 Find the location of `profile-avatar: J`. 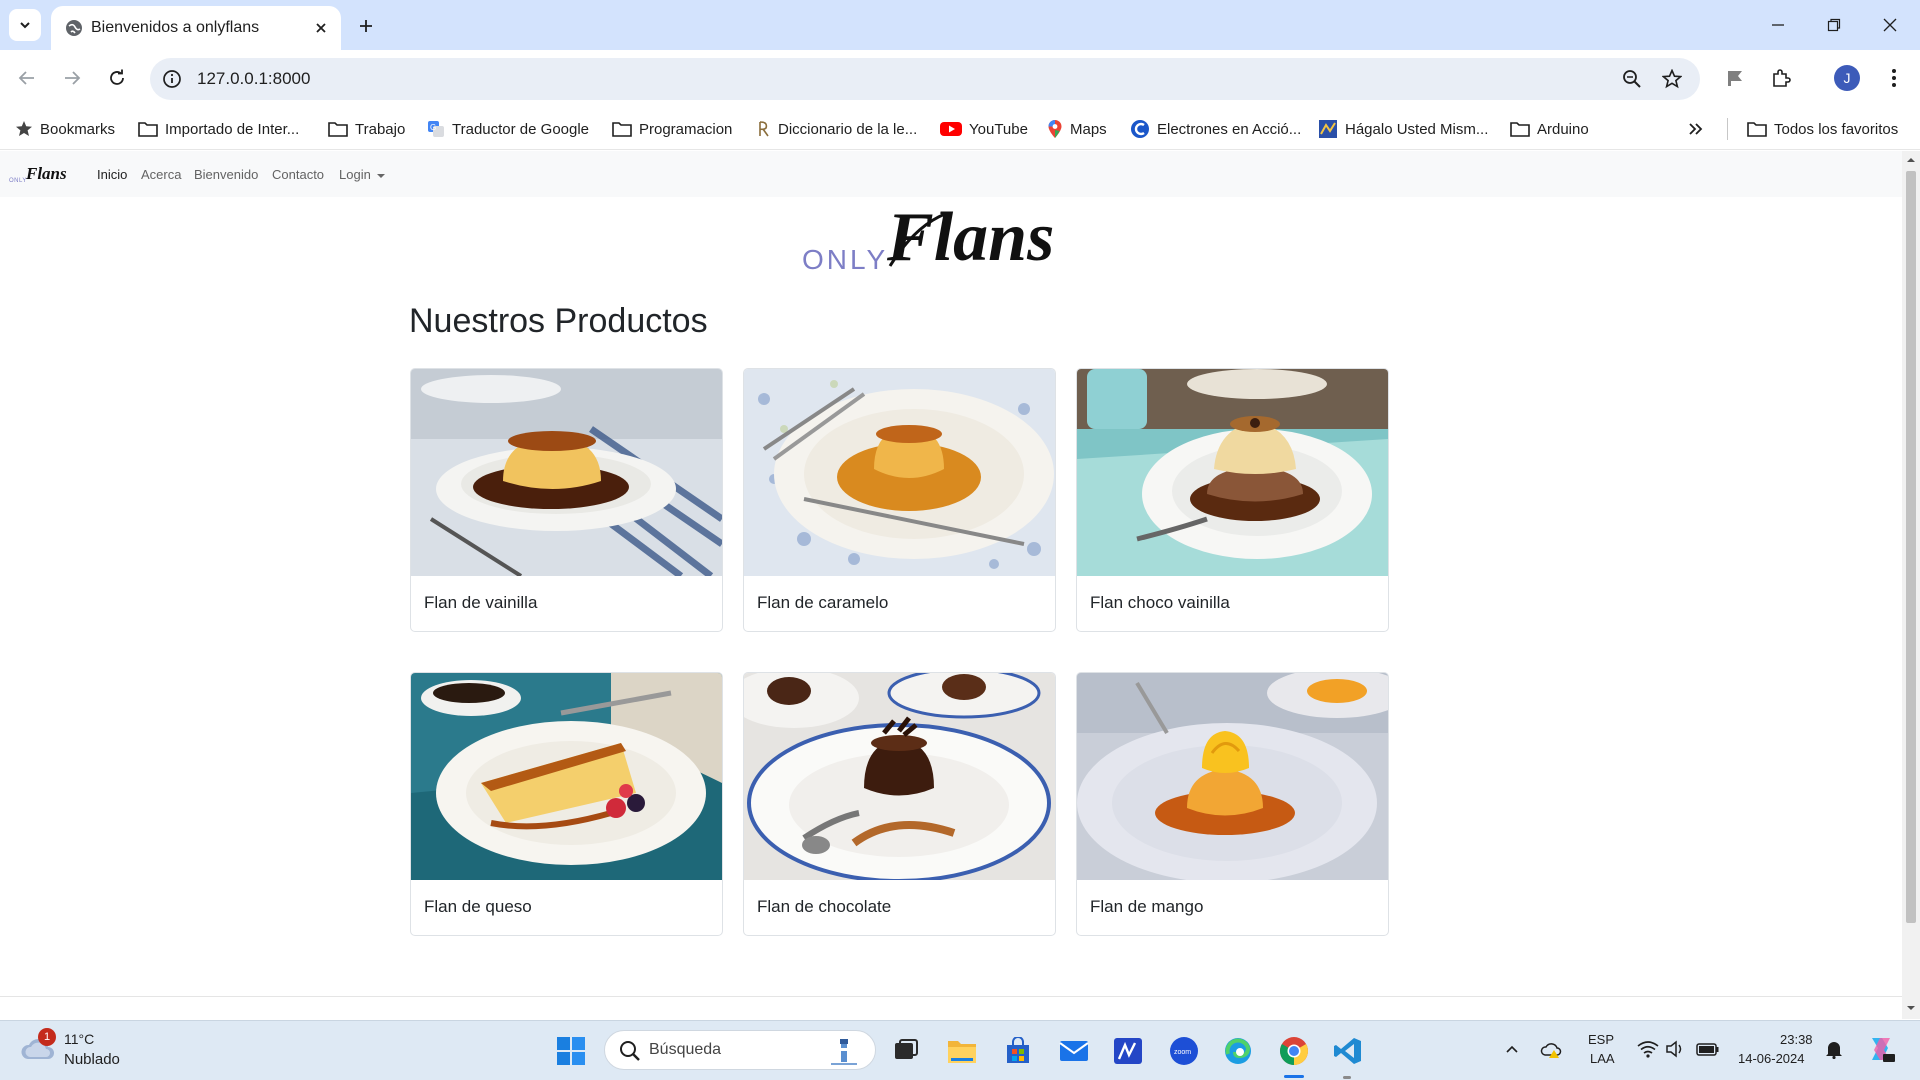

profile-avatar: J is located at coordinates (1847, 78).